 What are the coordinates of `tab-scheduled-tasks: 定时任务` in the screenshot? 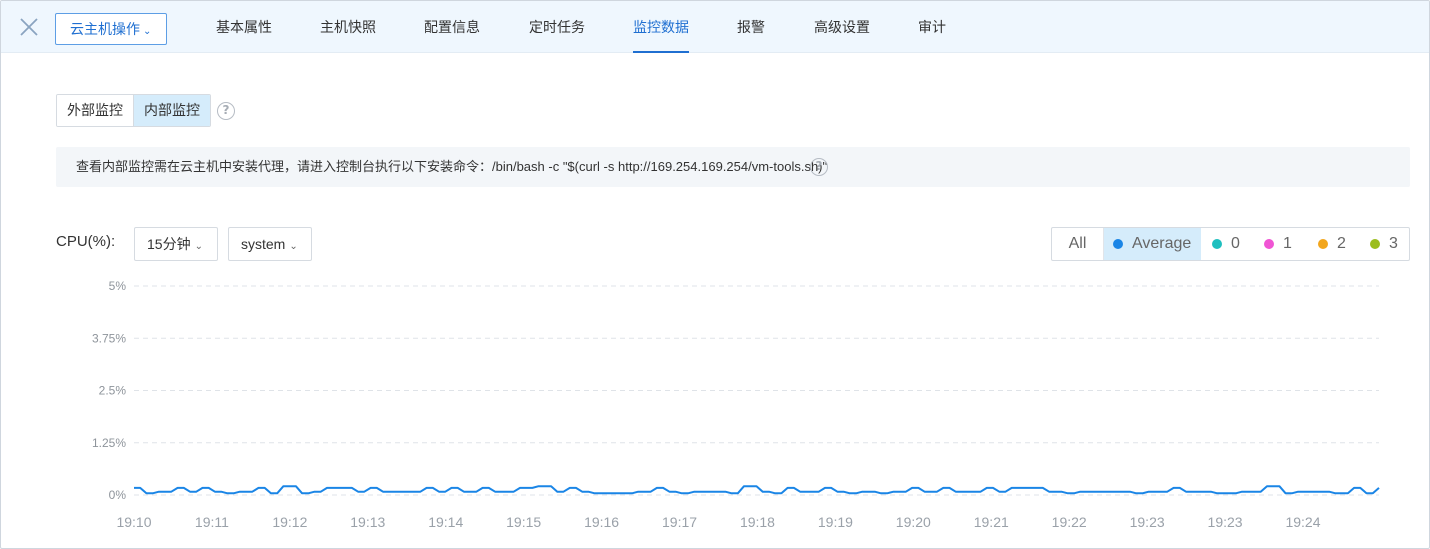 It's located at (557, 27).